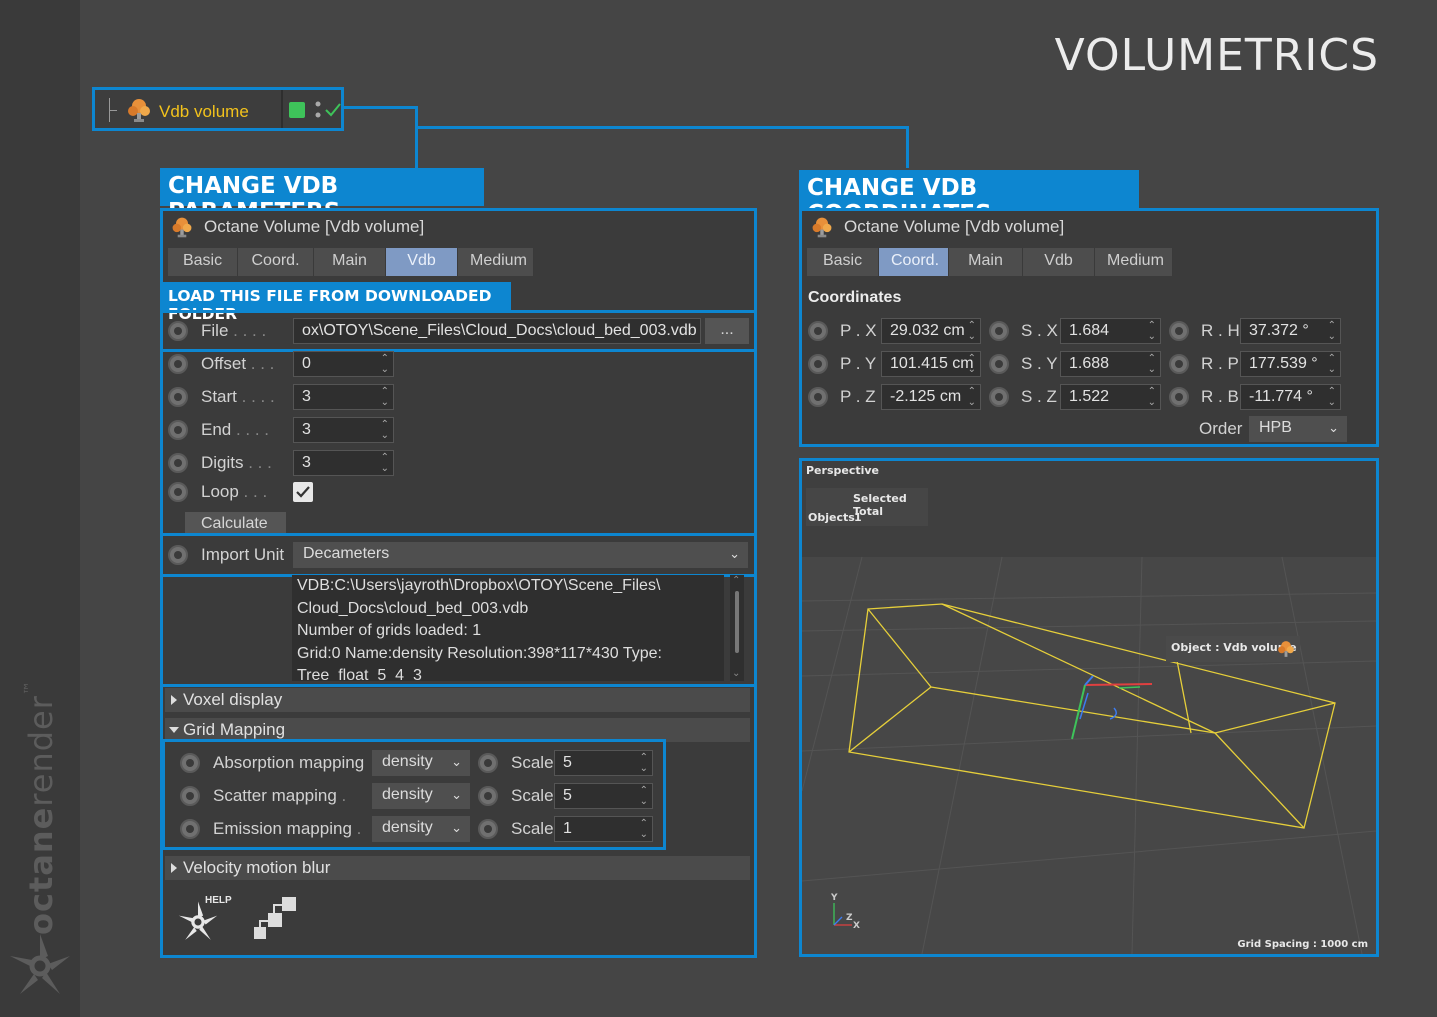 Image resolution: width=1437 pixels, height=1017 pixels. What do you see at coordinates (1290, 331) in the screenshot?
I see `rh-field: 37.372 ° ⌃ ⌄` at bounding box center [1290, 331].